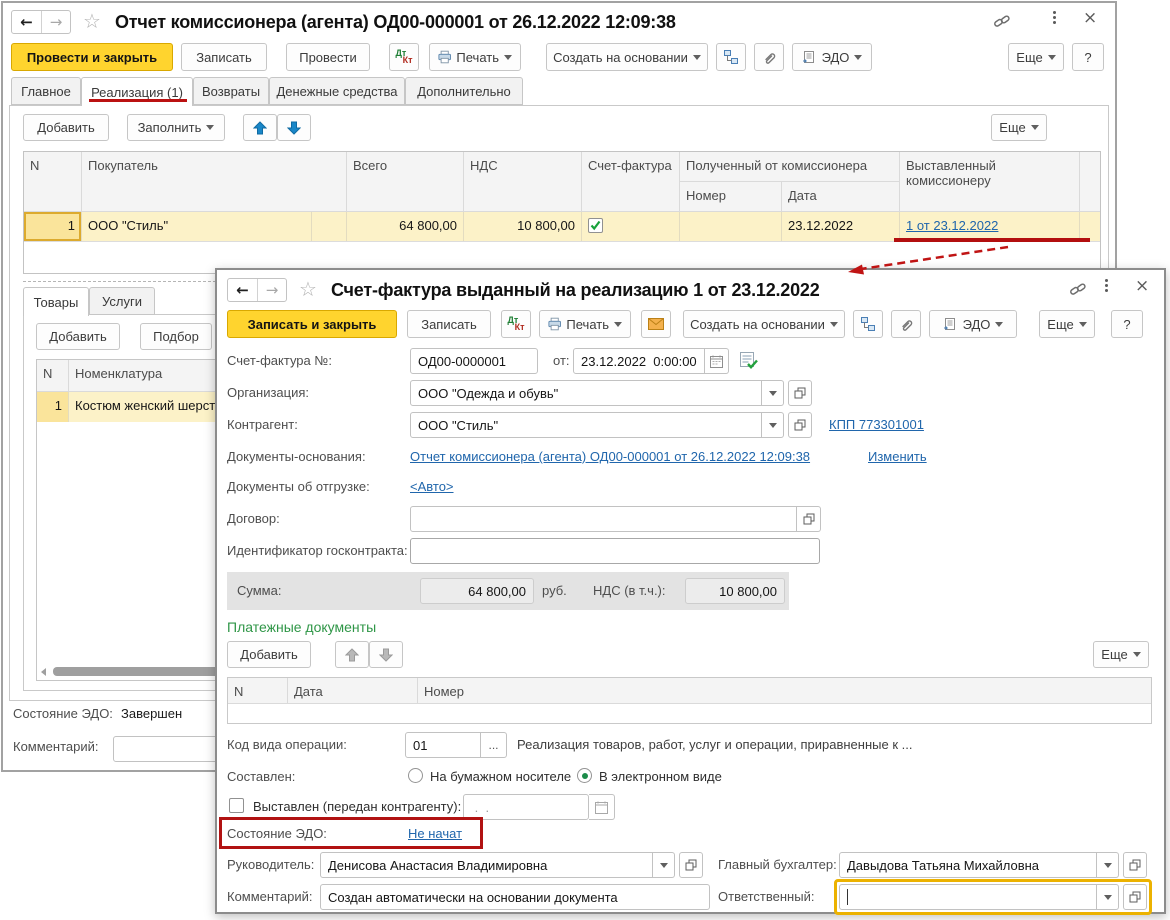  What do you see at coordinates (603, 519) in the screenshot?
I see `contract-input` at bounding box center [603, 519].